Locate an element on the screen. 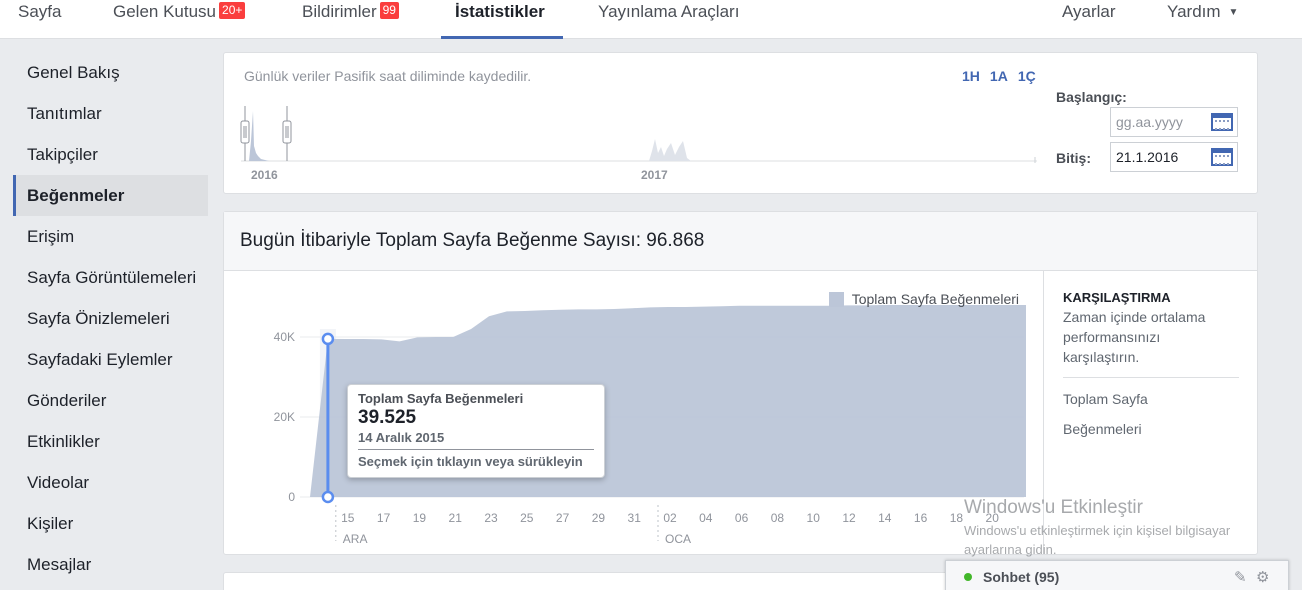 The width and height of the screenshot is (1302, 590). y-tick-label: 40K is located at coordinates (284, 337).